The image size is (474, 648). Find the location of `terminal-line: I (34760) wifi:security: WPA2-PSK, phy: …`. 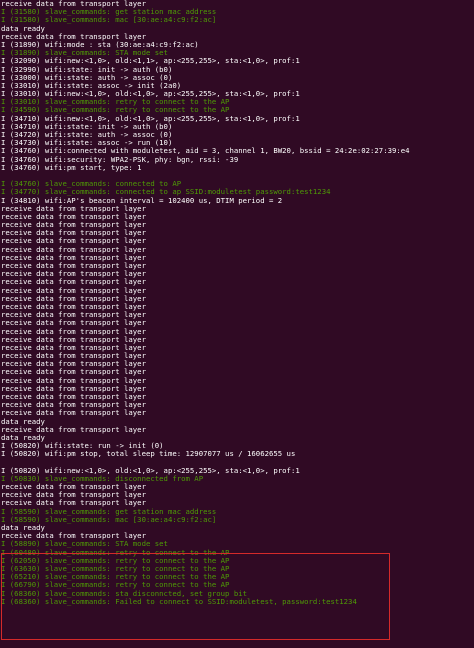

terminal-line: I (34760) wifi:security: WPA2-PSK, phy: … is located at coordinates (120, 159).